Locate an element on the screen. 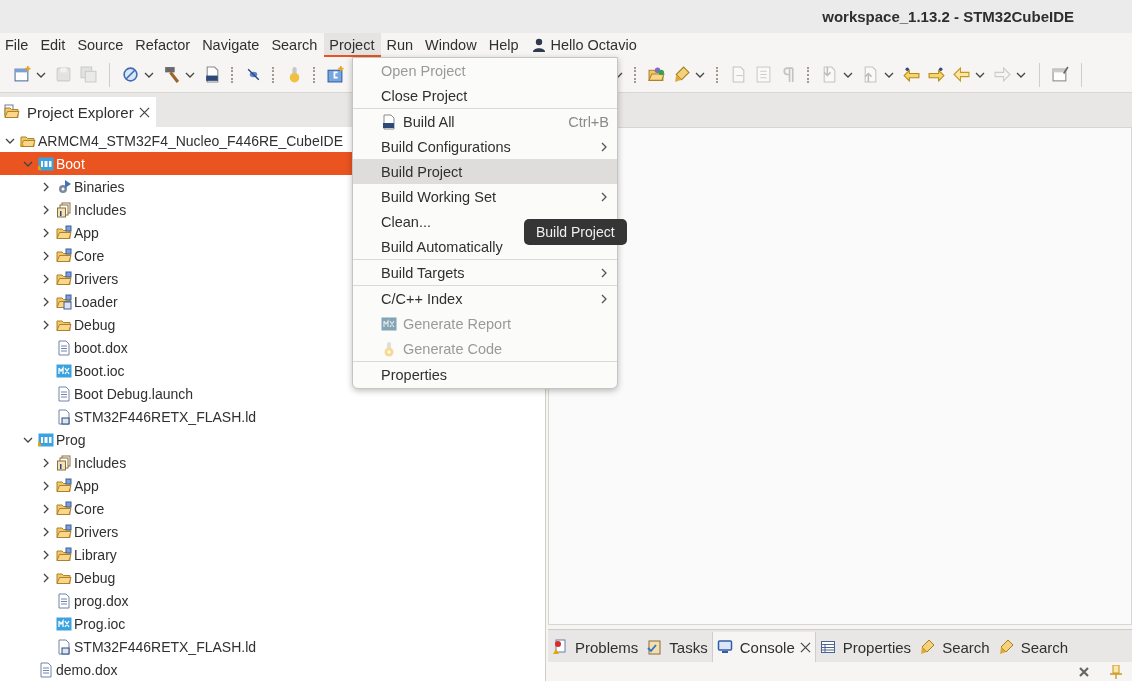 The height and width of the screenshot is (681, 1132). tree-item: Includes is located at coordinates (272, 462).